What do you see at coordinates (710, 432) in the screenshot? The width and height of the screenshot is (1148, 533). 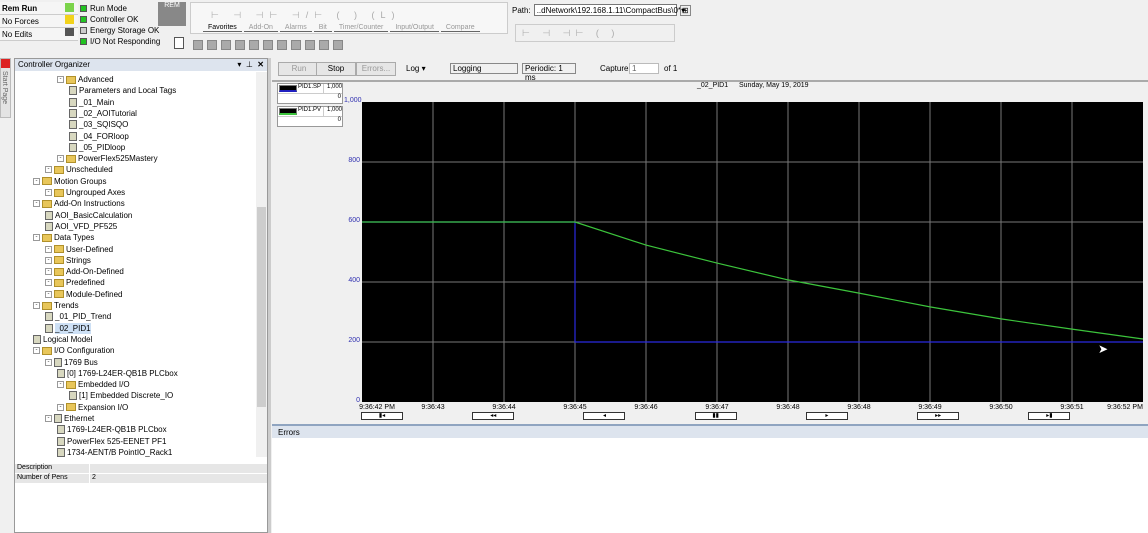 I see `errors-title: Errors` at bounding box center [710, 432].